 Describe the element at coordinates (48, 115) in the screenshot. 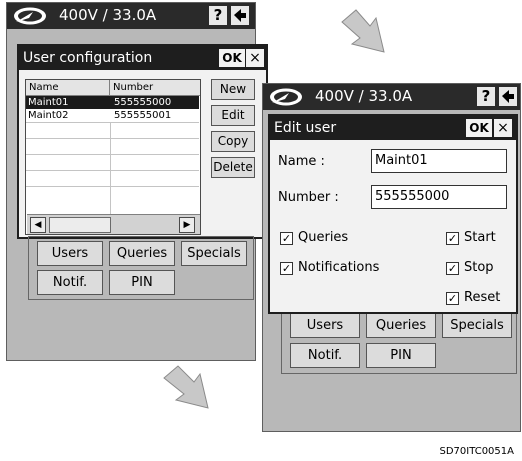

I see `row-name: Maint02` at that location.